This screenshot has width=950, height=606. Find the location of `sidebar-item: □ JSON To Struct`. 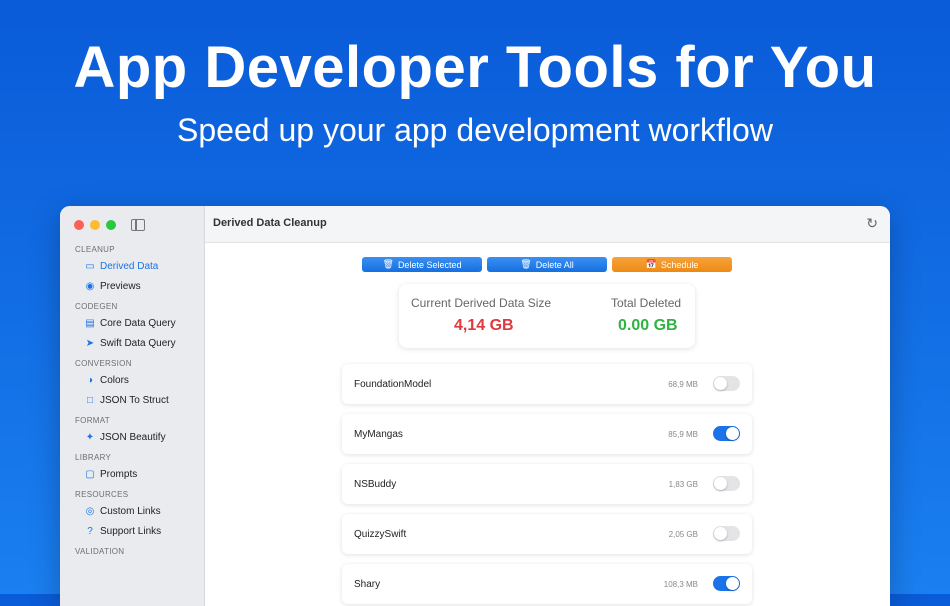

sidebar-item: □ JSON To Struct is located at coordinates (132, 400).